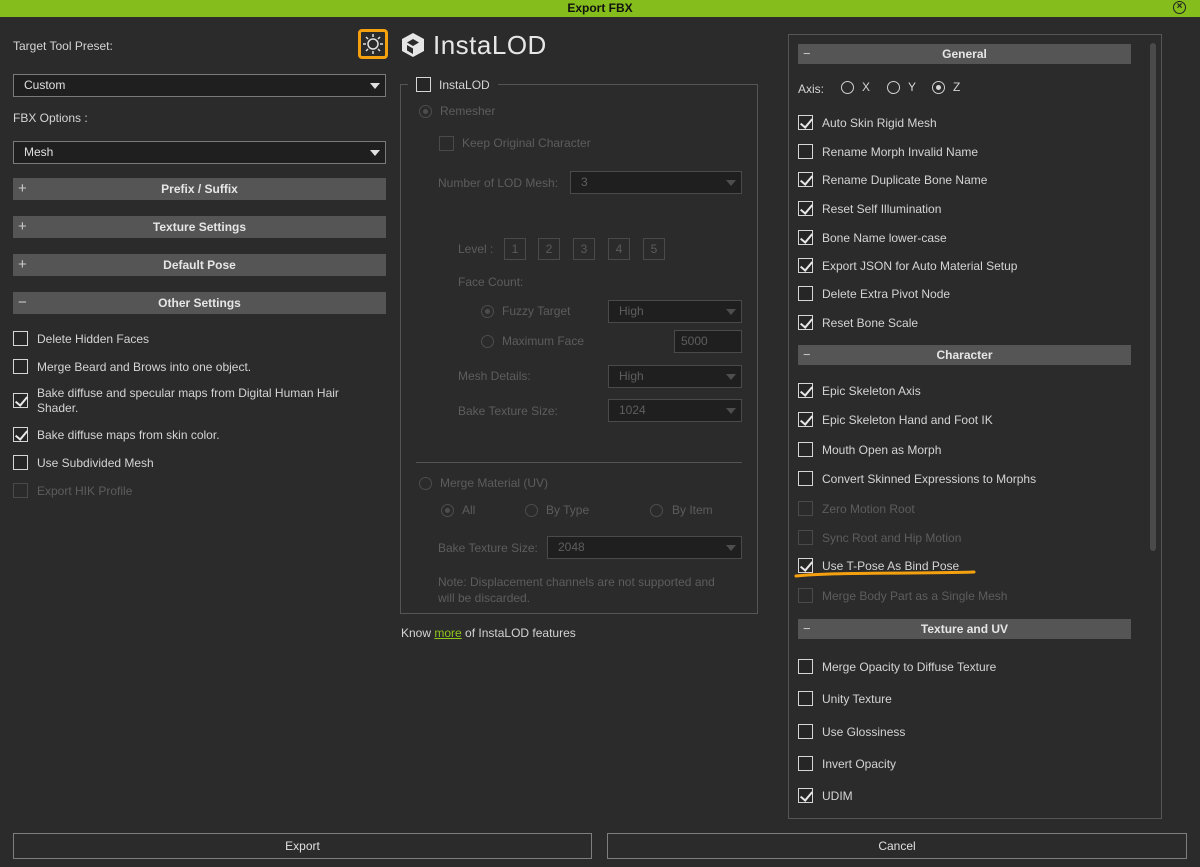  Describe the element at coordinates (549, 249) in the screenshot. I see `level-2: 2` at that location.